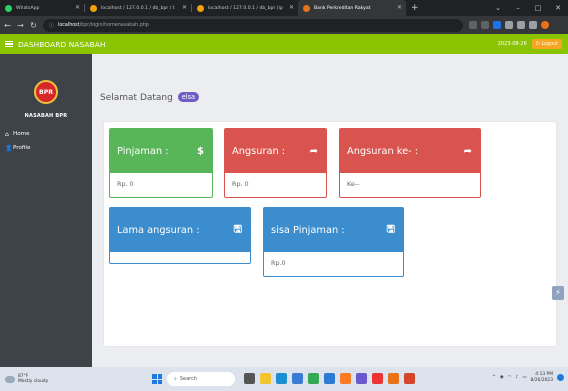 Image resolution: width=568 pixels, height=391 pixels. I want to click on bank-favicon-icon, so click(306, 8).